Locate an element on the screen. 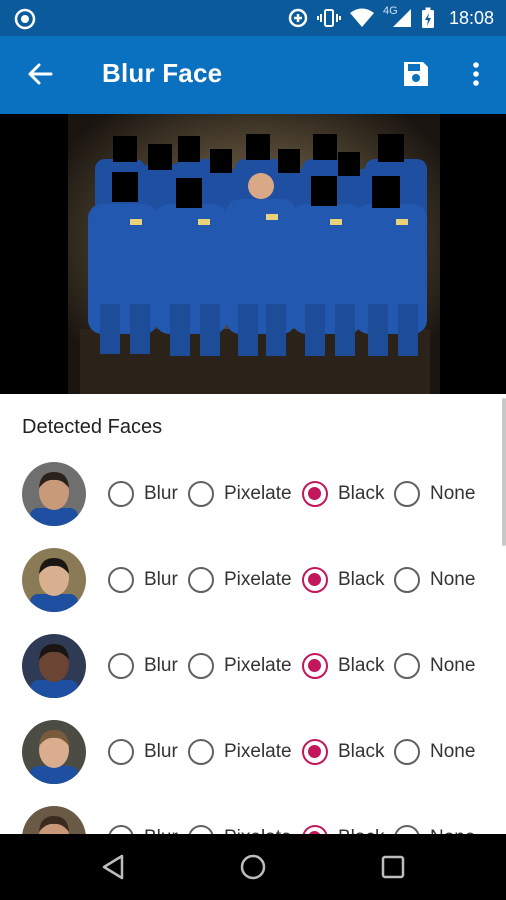 The image size is (506, 900). more-options-button is located at coordinates (476, 74).